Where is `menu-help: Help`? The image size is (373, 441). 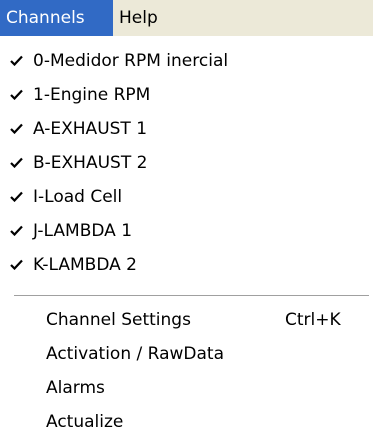 menu-help: Help is located at coordinates (138, 18).